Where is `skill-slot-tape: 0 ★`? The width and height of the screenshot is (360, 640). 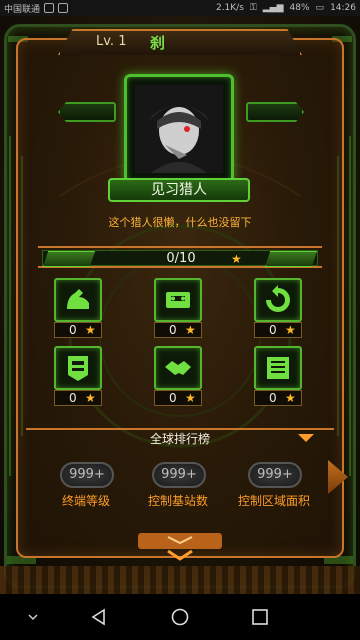 skill-slot-tape: 0 ★ is located at coordinates (179, 308).